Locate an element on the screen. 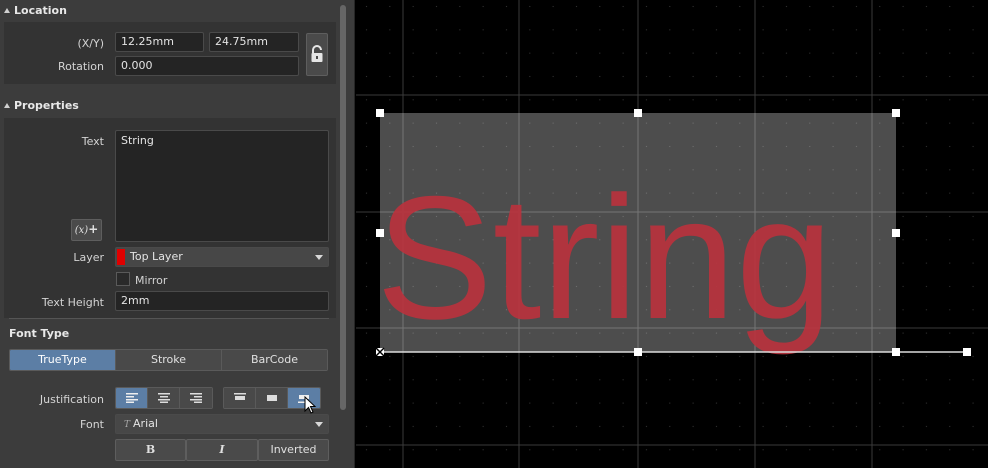  truetype-font-icon: T is located at coordinates (127, 425).